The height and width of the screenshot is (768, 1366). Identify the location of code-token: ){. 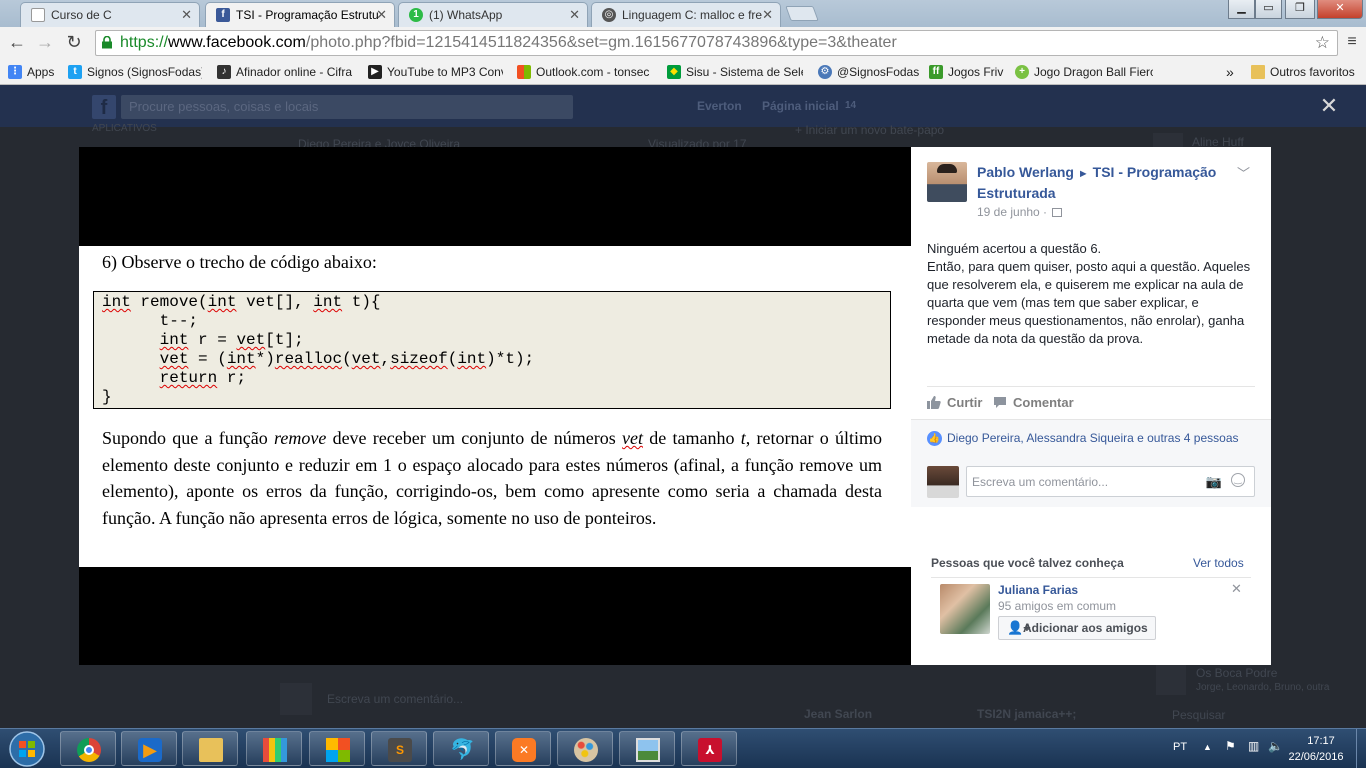
(371, 302).